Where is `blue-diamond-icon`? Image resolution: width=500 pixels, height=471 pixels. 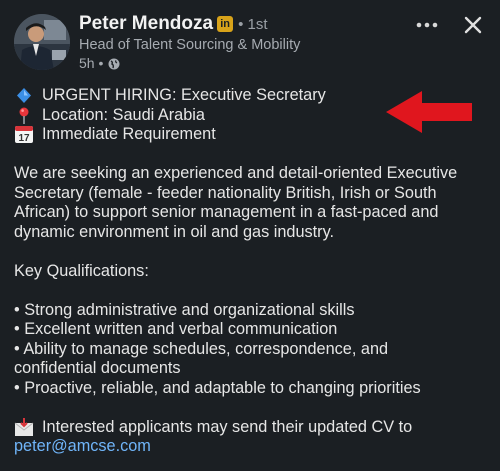
blue-diamond-icon is located at coordinates (24, 95).